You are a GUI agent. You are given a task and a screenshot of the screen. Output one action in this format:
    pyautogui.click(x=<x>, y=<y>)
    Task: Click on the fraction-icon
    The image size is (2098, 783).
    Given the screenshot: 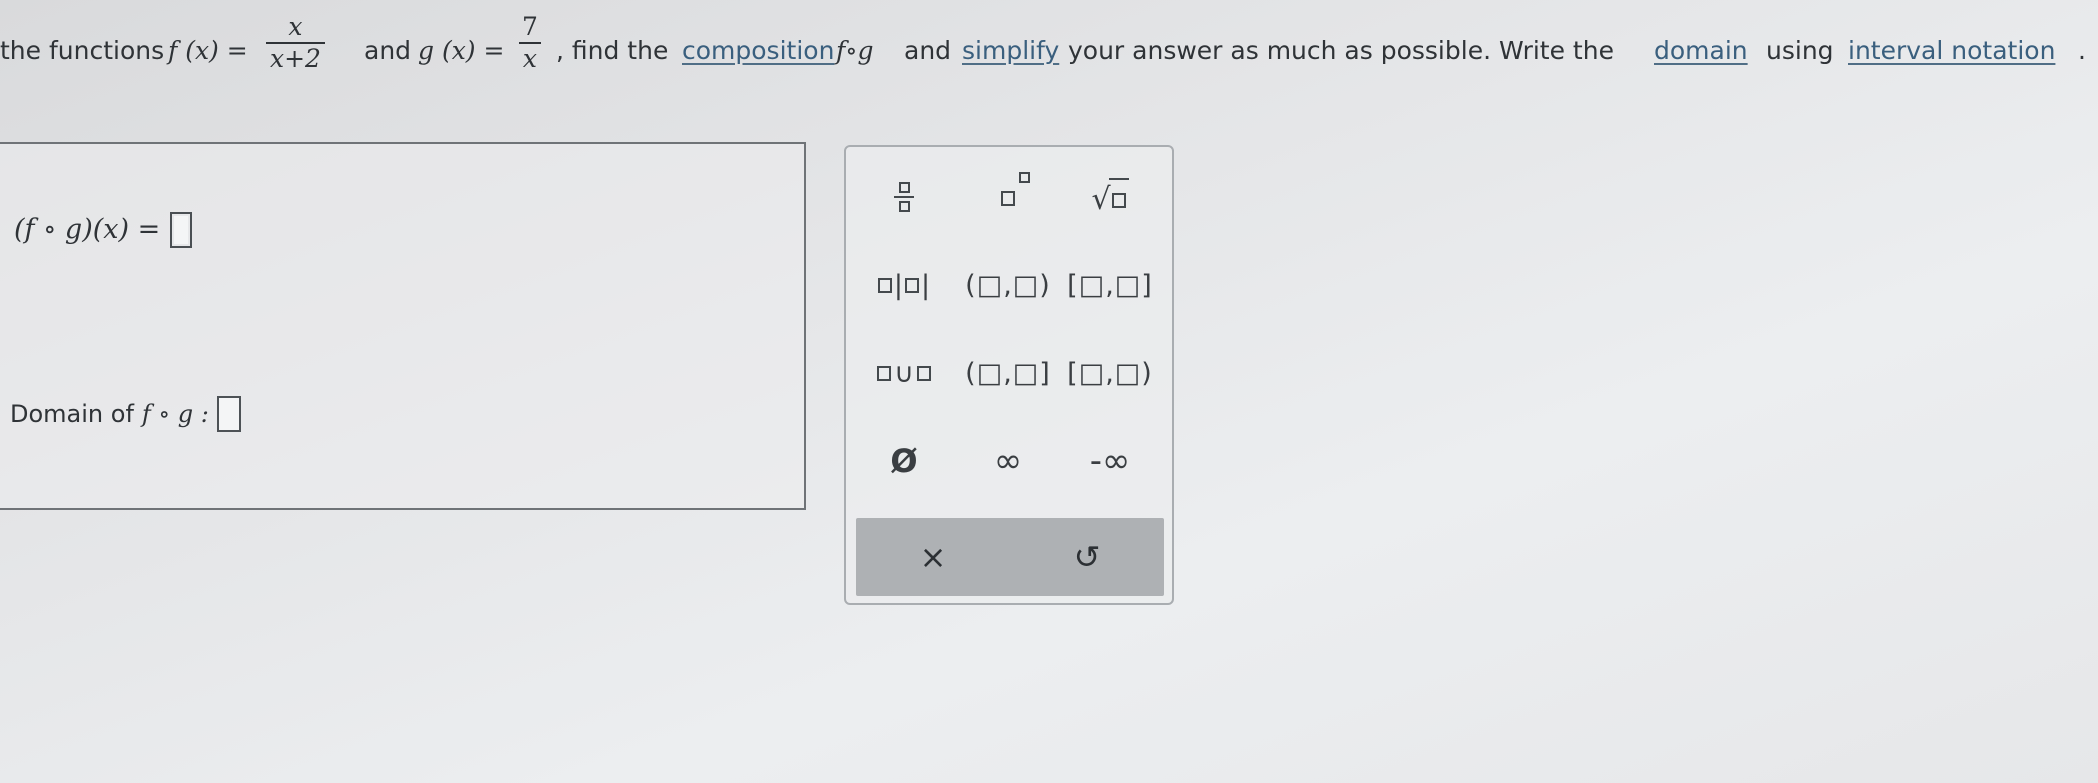 What is the action you would take?
    pyautogui.click(x=904, y=197)
    